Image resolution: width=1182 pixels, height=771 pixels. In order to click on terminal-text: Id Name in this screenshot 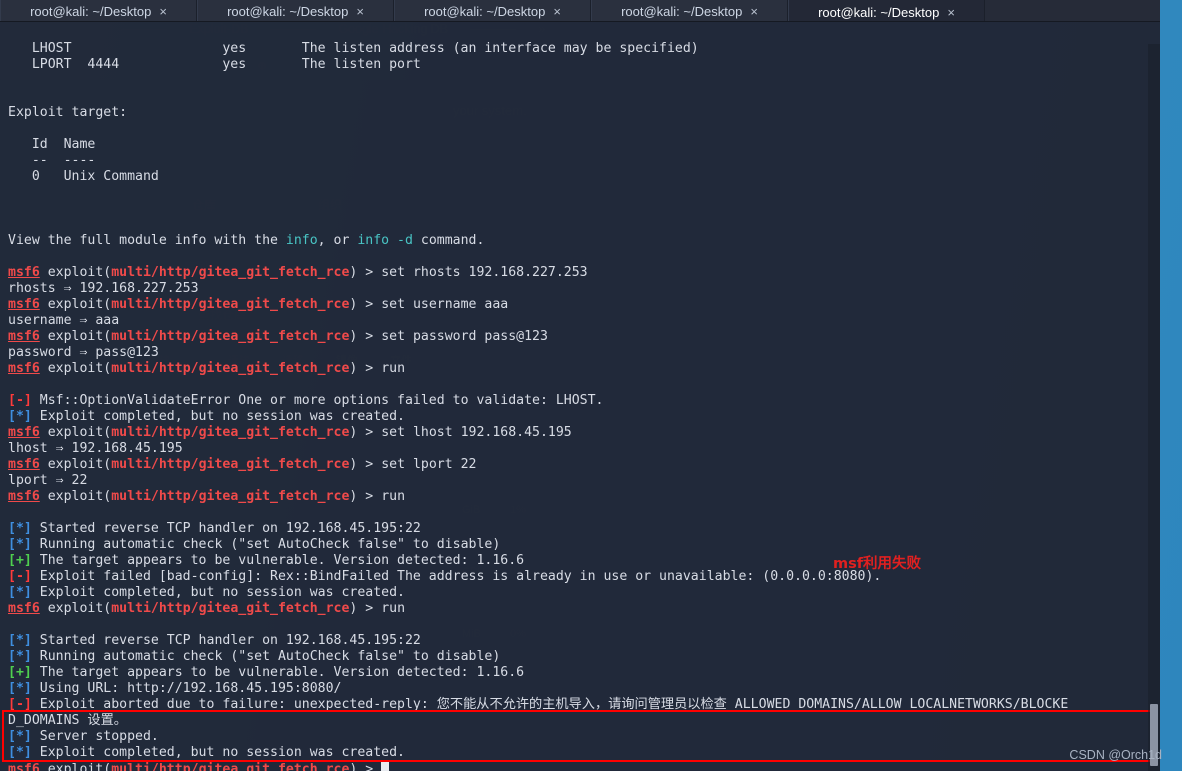, I will do `click(52, 144)`.